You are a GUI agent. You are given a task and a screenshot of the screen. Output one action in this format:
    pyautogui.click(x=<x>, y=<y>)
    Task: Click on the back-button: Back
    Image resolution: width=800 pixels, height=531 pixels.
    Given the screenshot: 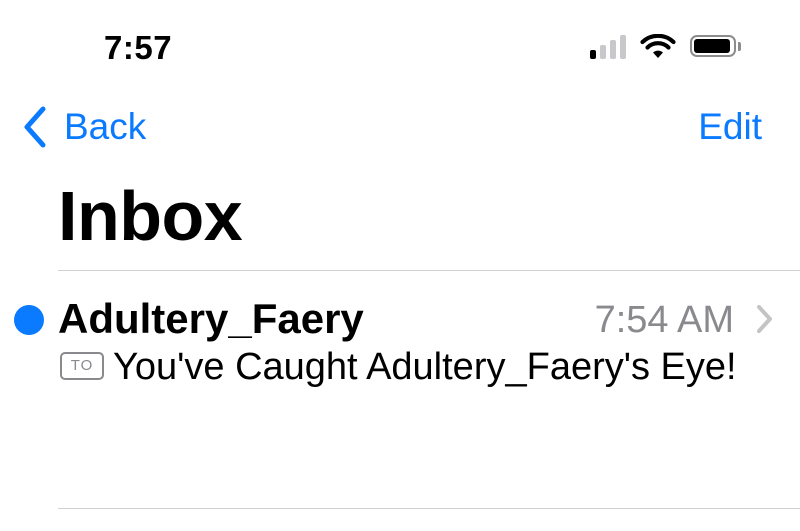 What is the action you would take?
    pyautogui.click(x=84, y=127)
    